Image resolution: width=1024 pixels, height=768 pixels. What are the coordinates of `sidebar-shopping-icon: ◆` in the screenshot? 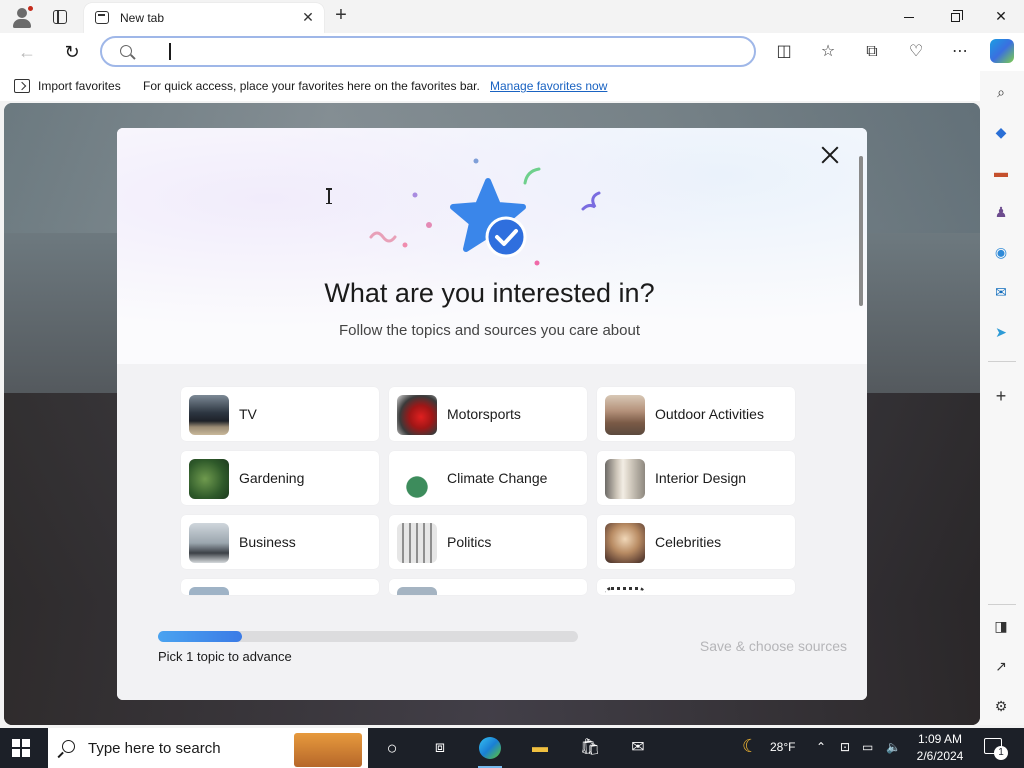 It's located at (1001, 132).